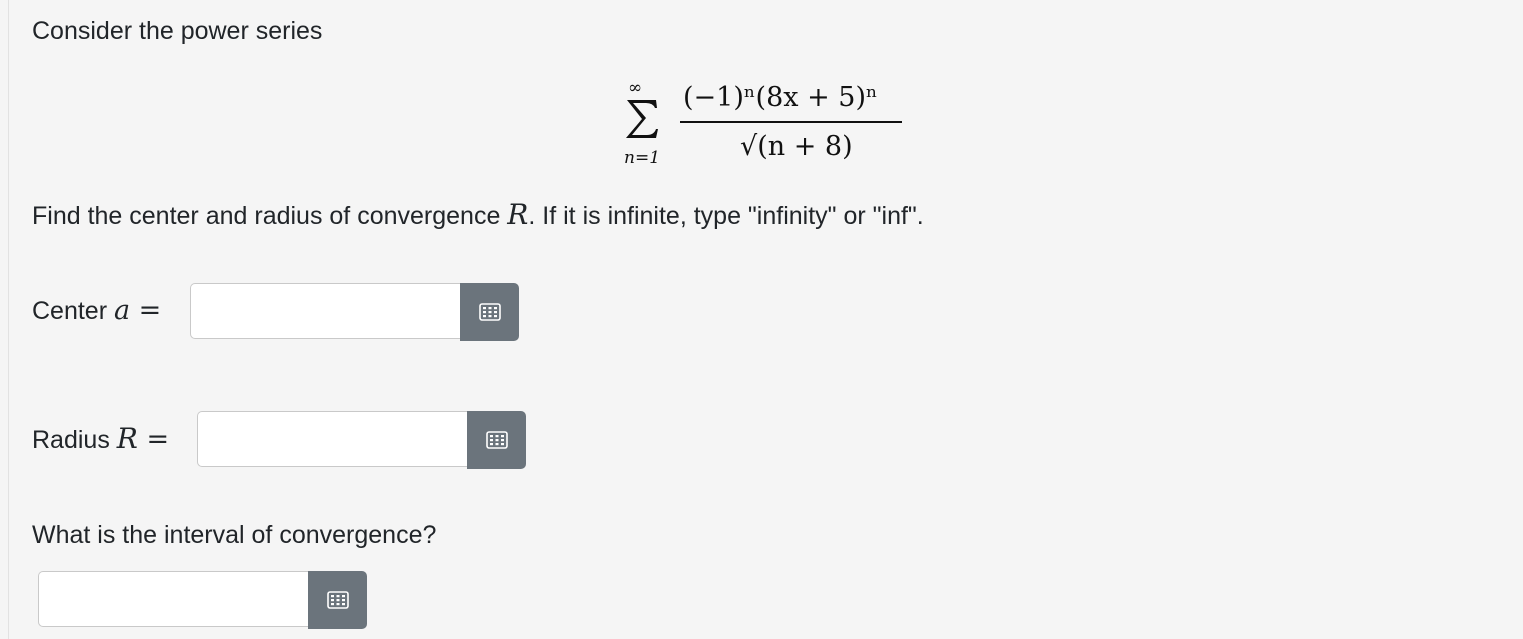 Image resolution: width=1523 pixels, height=639 pixels. What do you see at coordinates (127, 438) in the screenshot?
I see `radius-var: R` at bounding box center [127, 438].